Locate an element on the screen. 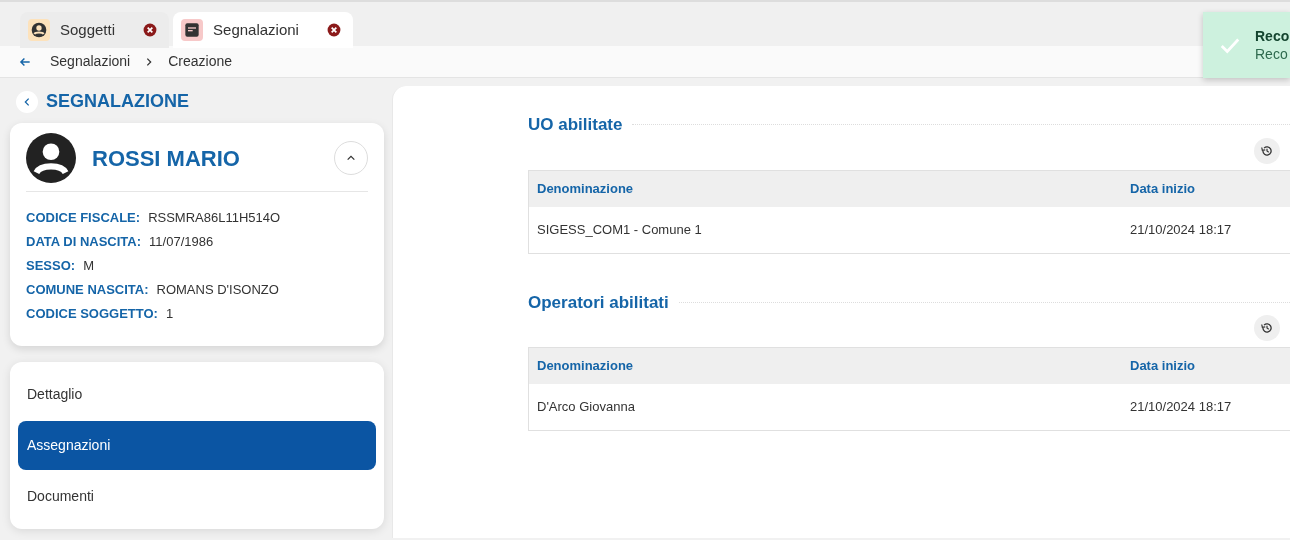  app-tab: Soggetti is located at coordinates (95, 30).